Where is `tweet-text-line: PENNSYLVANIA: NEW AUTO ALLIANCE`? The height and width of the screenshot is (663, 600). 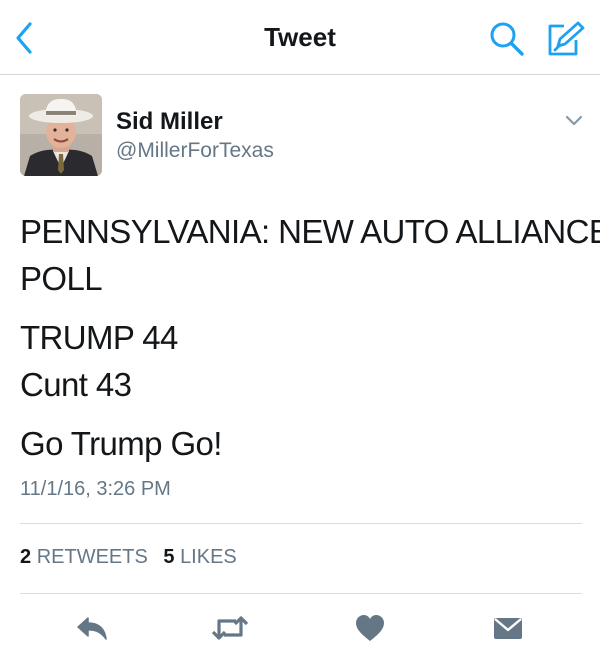
tweet-text-line: PENNSYLVANIA: NEW AUTO ALLIANCE is located at coordinates (310, 231).